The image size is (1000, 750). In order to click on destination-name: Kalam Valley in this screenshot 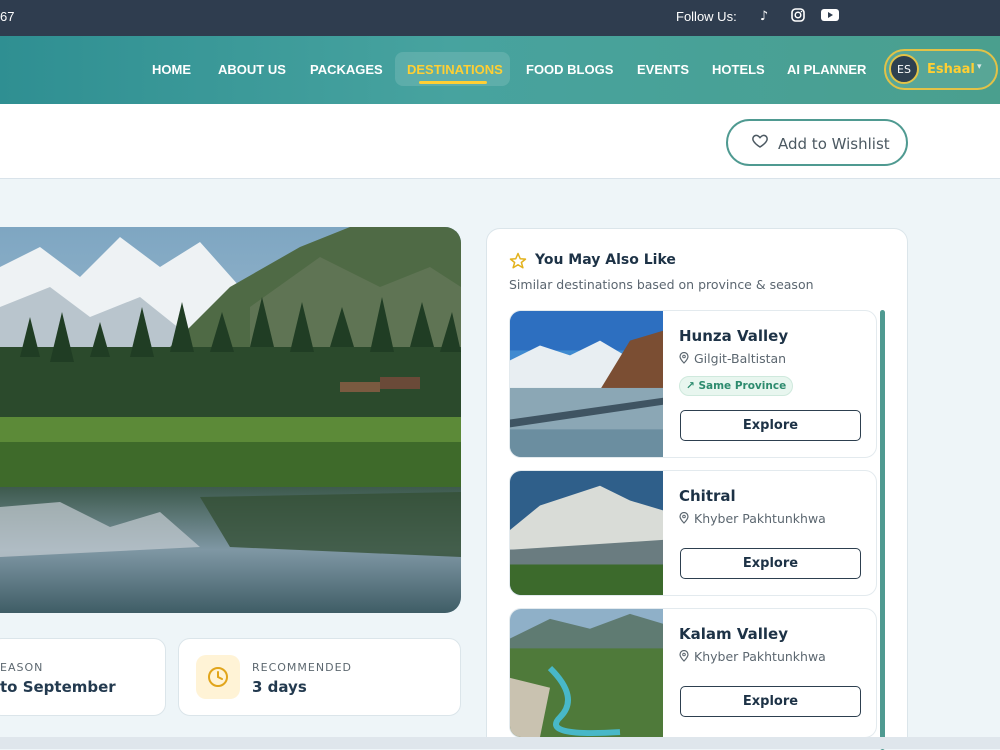, I will do `click(734, 634)`.